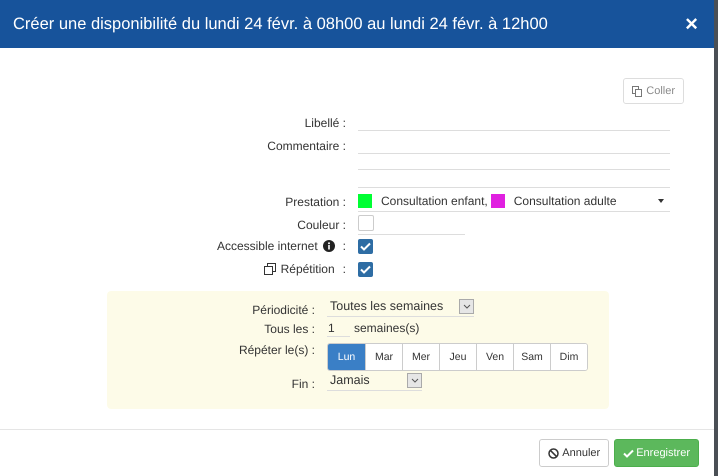 The height and width of the screenshot is (476, 718). I want to click on field-label: Périodicité :, so click(283, 309).